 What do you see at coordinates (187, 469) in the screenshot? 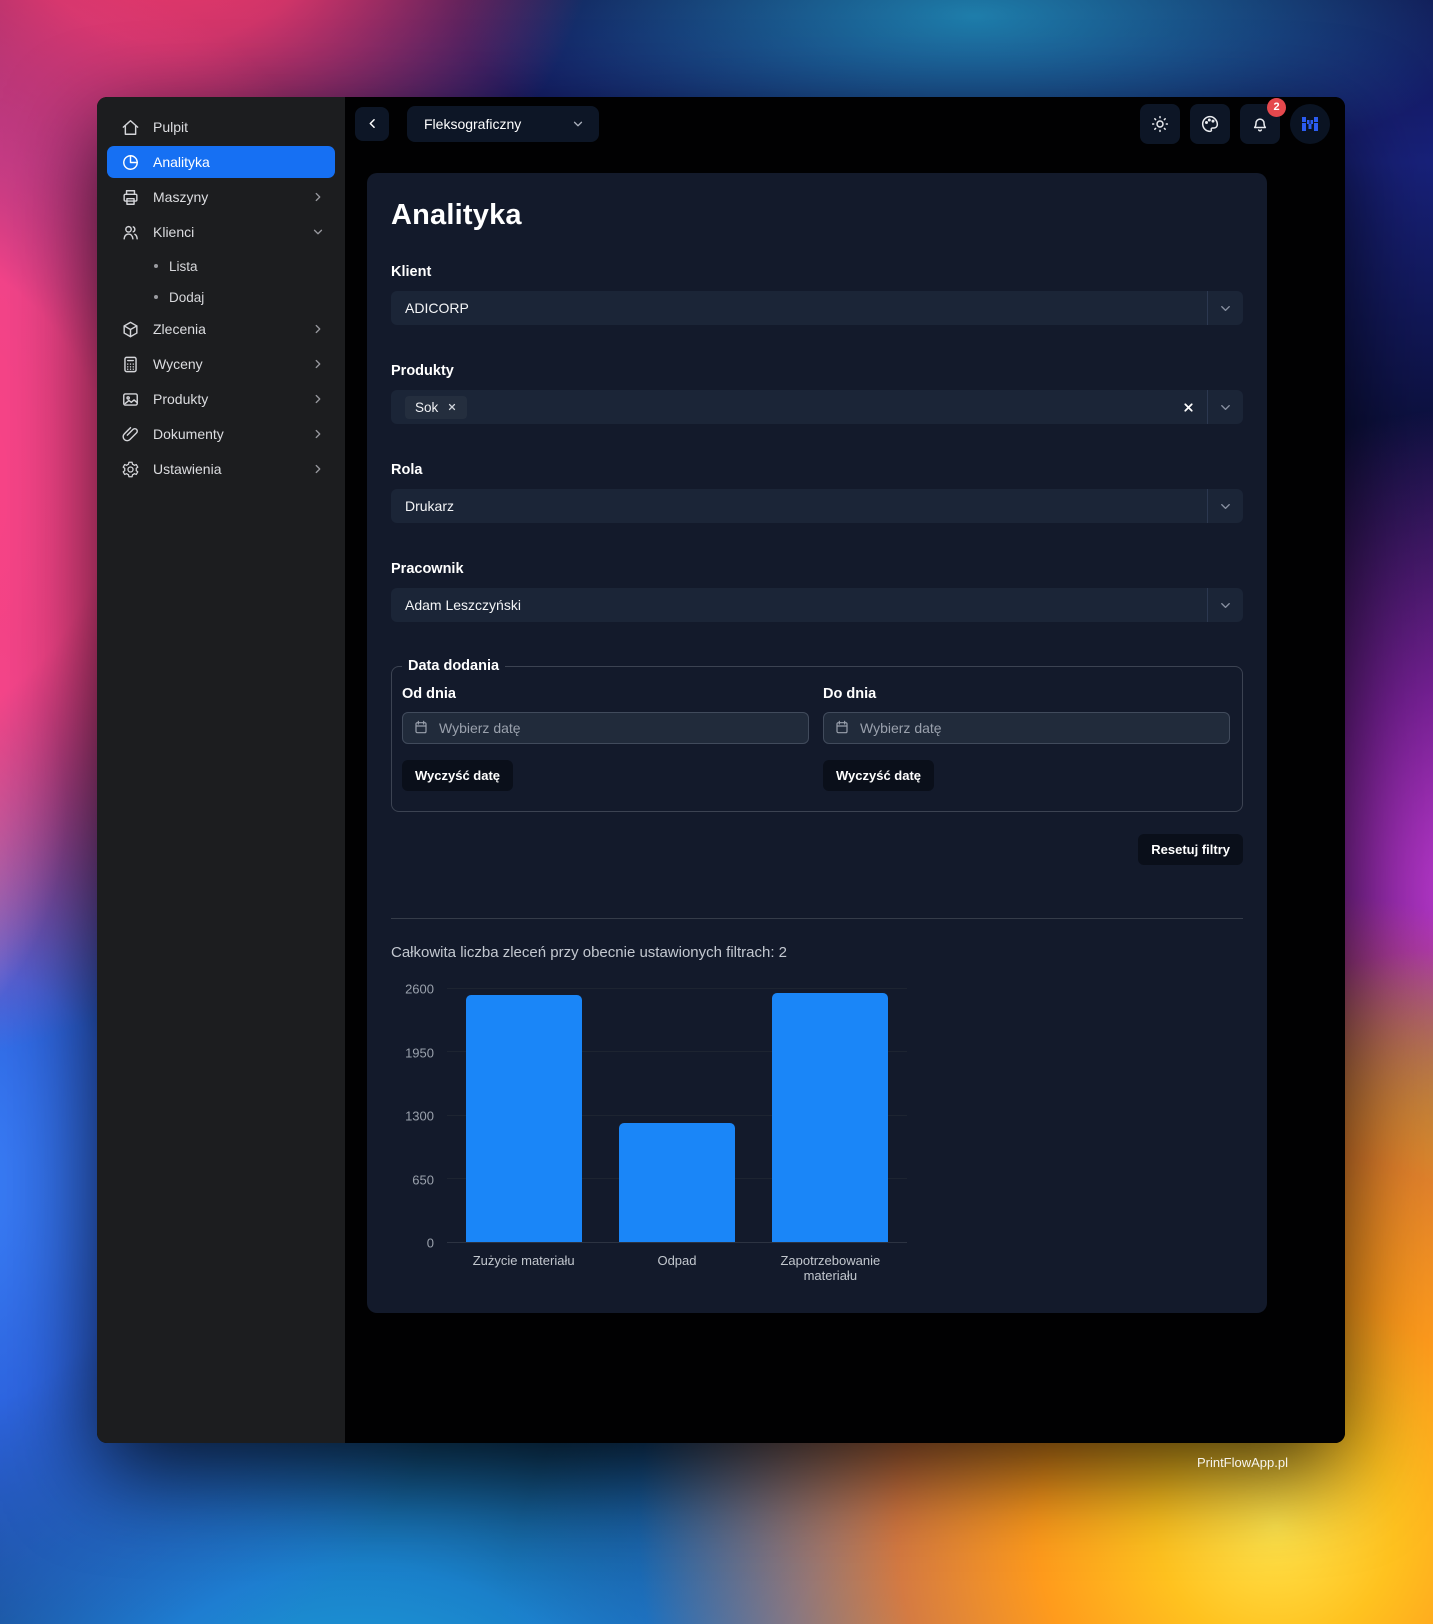
I see `sidebar-item-label: Ustawienia` at bounding box center [187, 469].